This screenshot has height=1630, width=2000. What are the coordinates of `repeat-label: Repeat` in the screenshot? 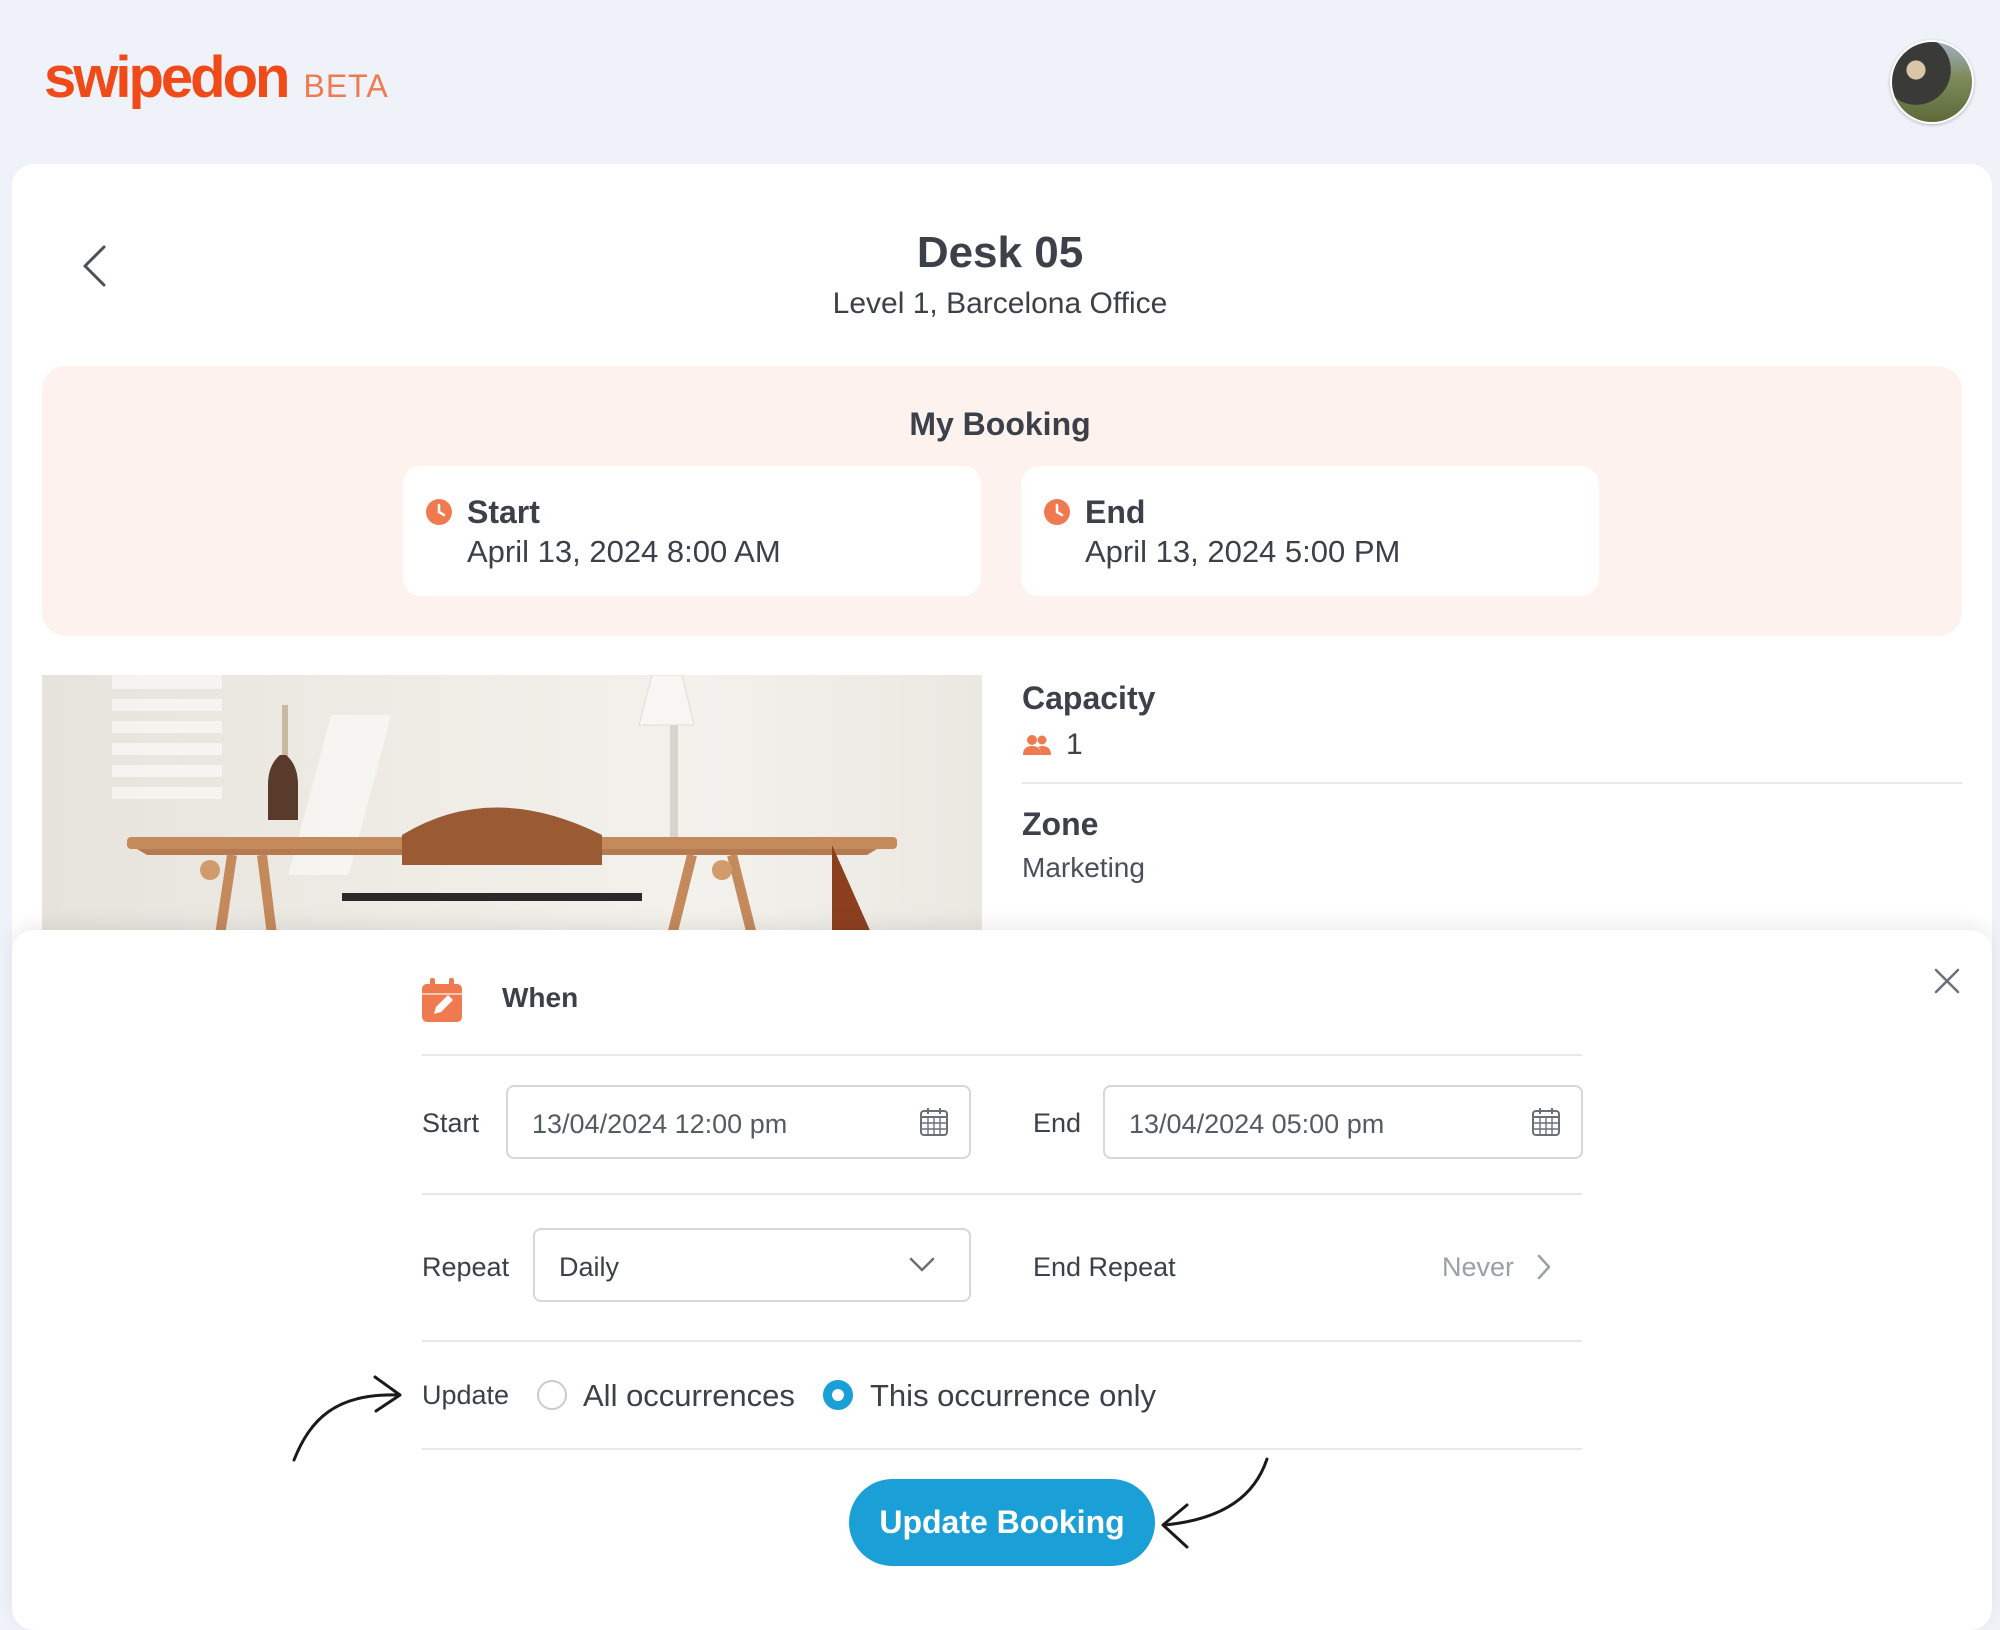 It's located at (466, 1267).